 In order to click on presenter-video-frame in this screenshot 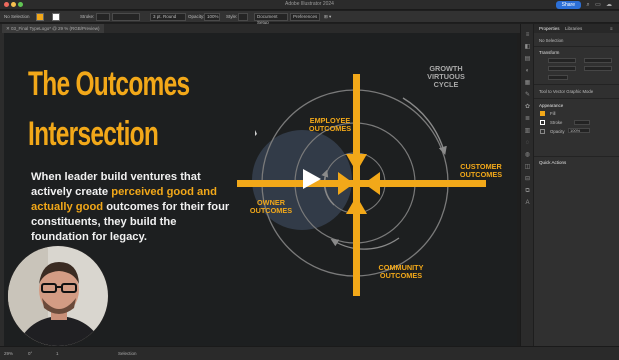, I will do `click(58, 296)`.